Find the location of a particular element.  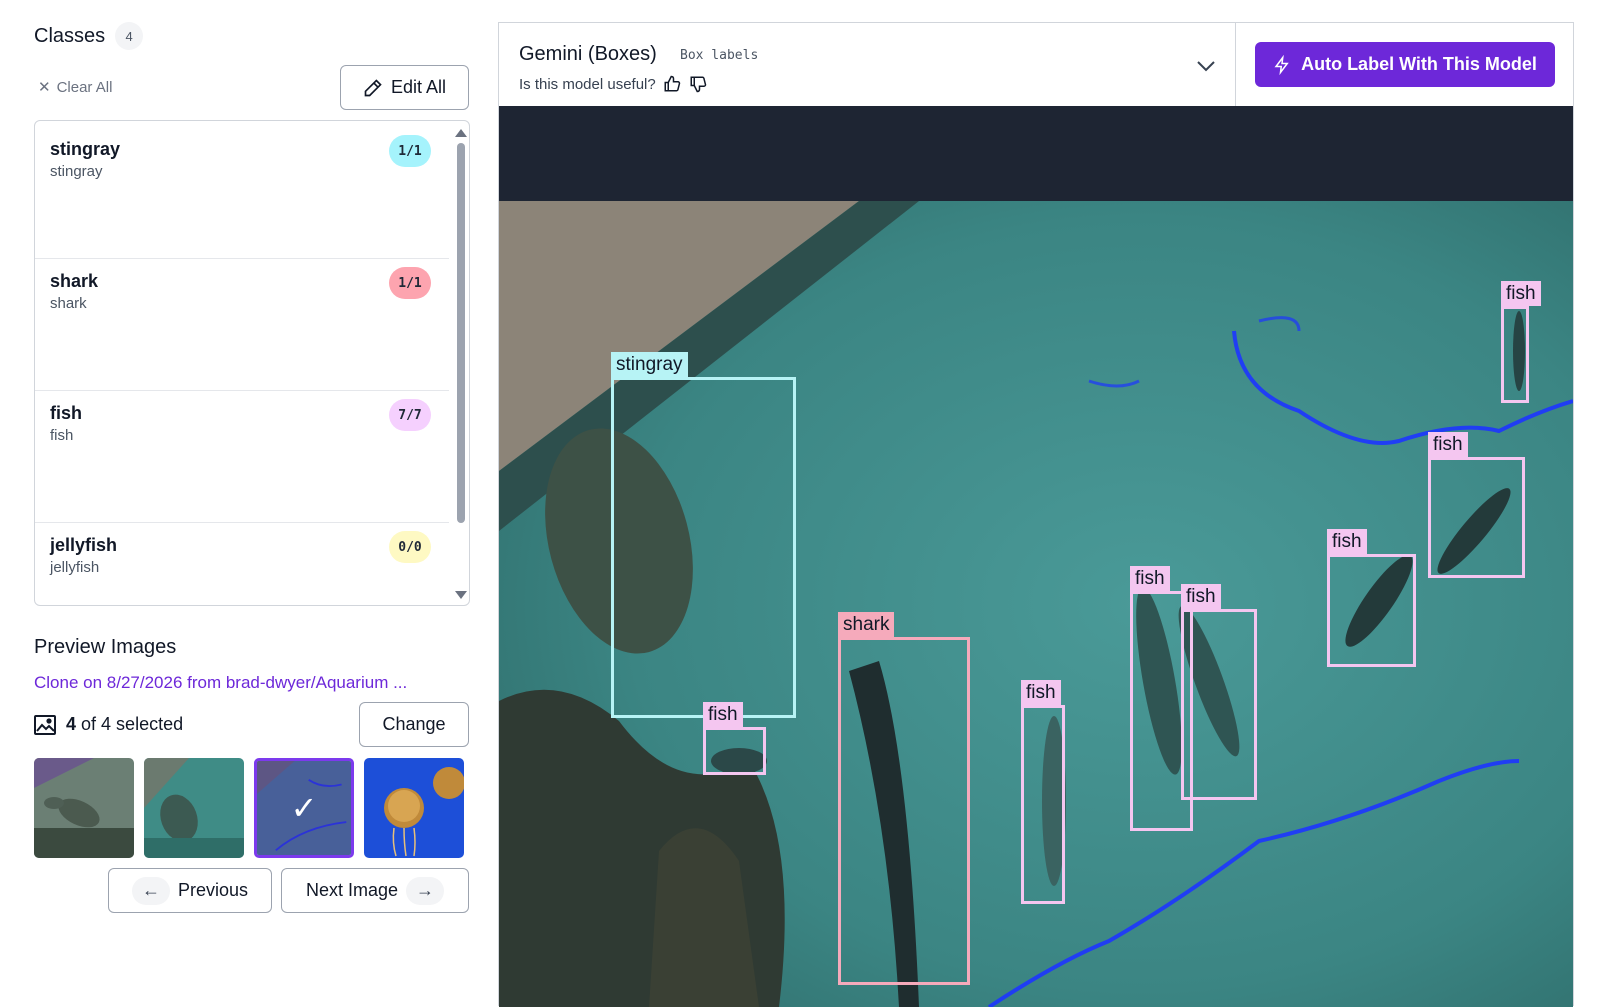

classes-header: Classes 4 is located at coordinates (89, 36).